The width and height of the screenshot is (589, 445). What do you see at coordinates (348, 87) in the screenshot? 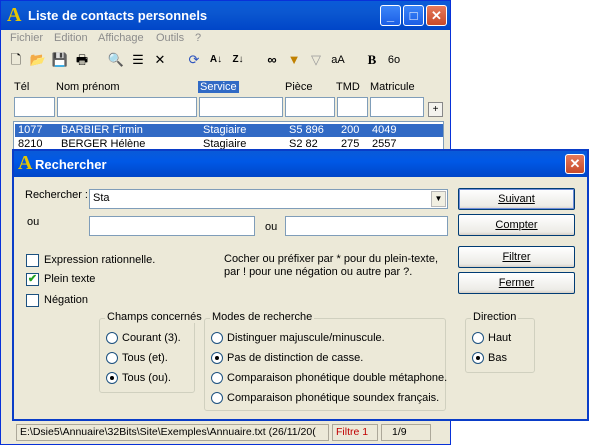
I see `col-tmd: TMD` at bounding box center [348, 87].